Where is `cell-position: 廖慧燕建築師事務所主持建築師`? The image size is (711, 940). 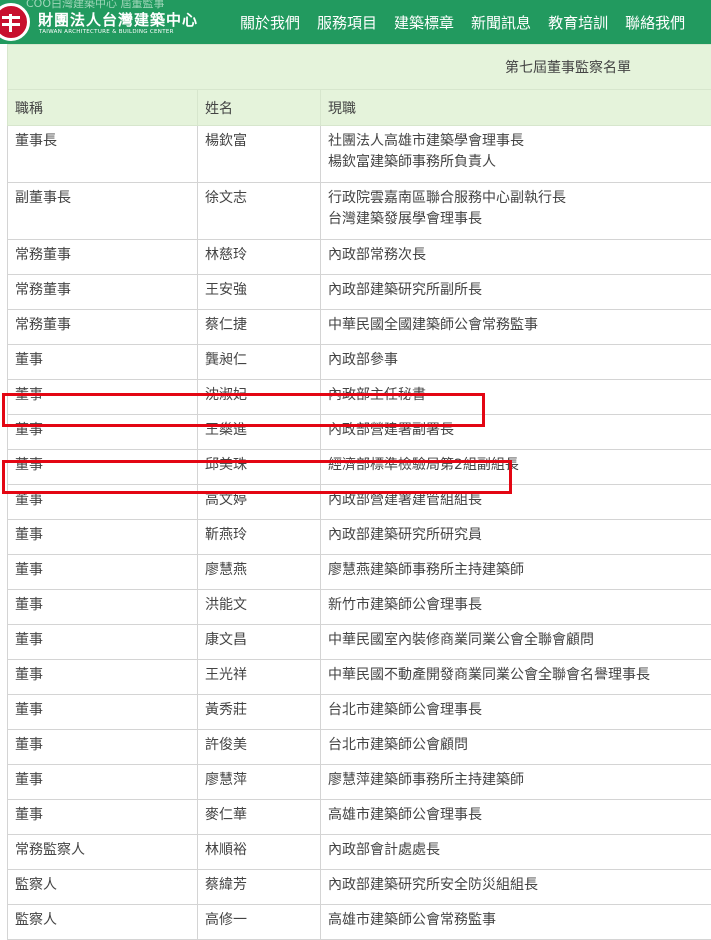
cell-position: 廖慧燕建築師事務所主持建築師 is located at coordinates (516, 572).